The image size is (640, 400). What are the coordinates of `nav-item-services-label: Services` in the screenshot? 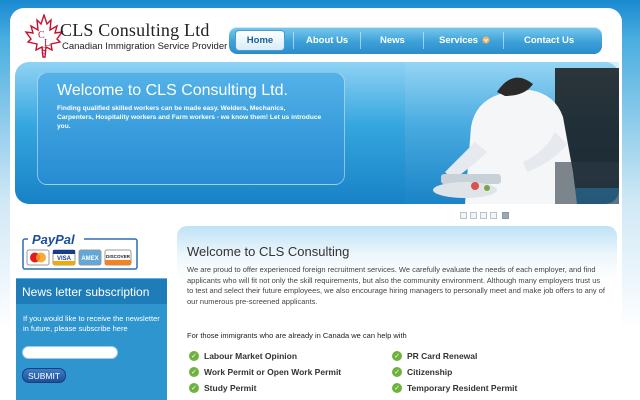 It's located at (459, 40).